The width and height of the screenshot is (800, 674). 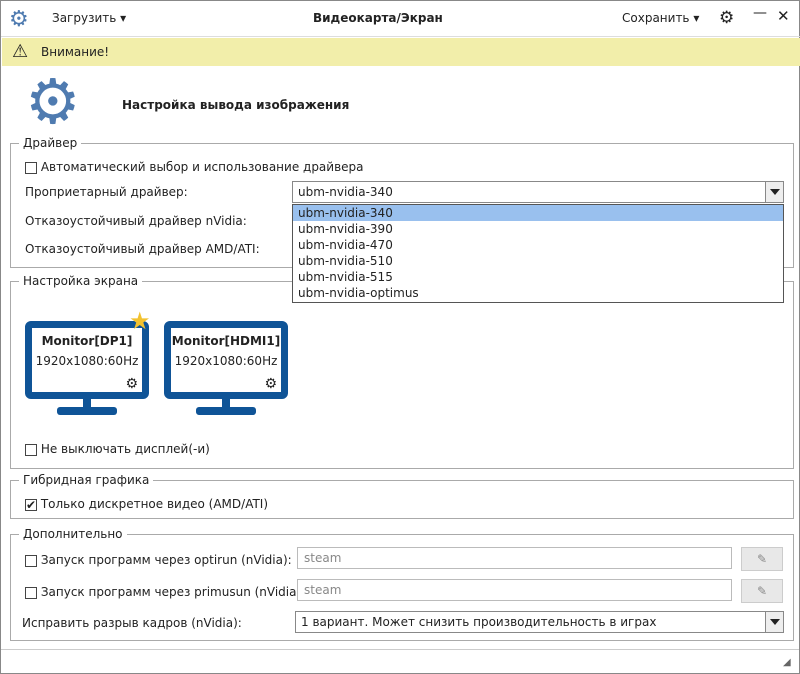 I want to click on header-gears-icon: ⚙, so click(x=53, y=101).